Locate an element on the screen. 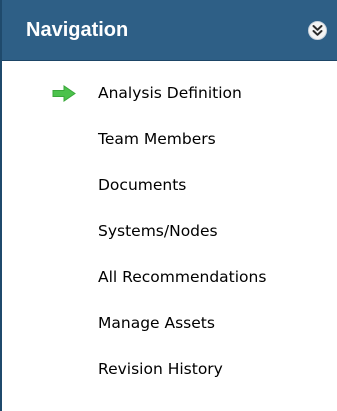 Image resolution: width=337 pixels, height=411 pixels. nav-item-documents: Documents is located at coordinates (169, 176).